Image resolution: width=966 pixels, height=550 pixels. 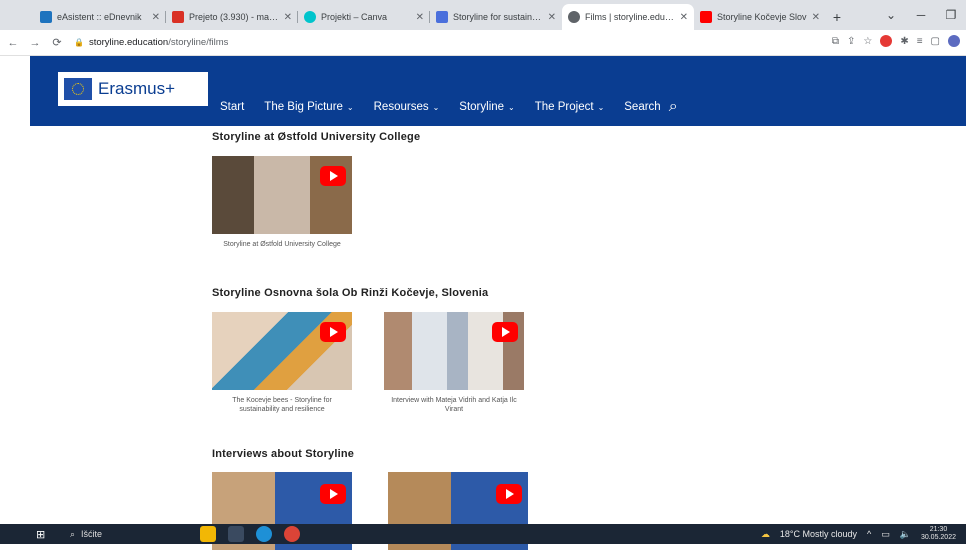 I want to click on browser-tab: Storyline for sustainability ✕, so click(x=496, y=17).